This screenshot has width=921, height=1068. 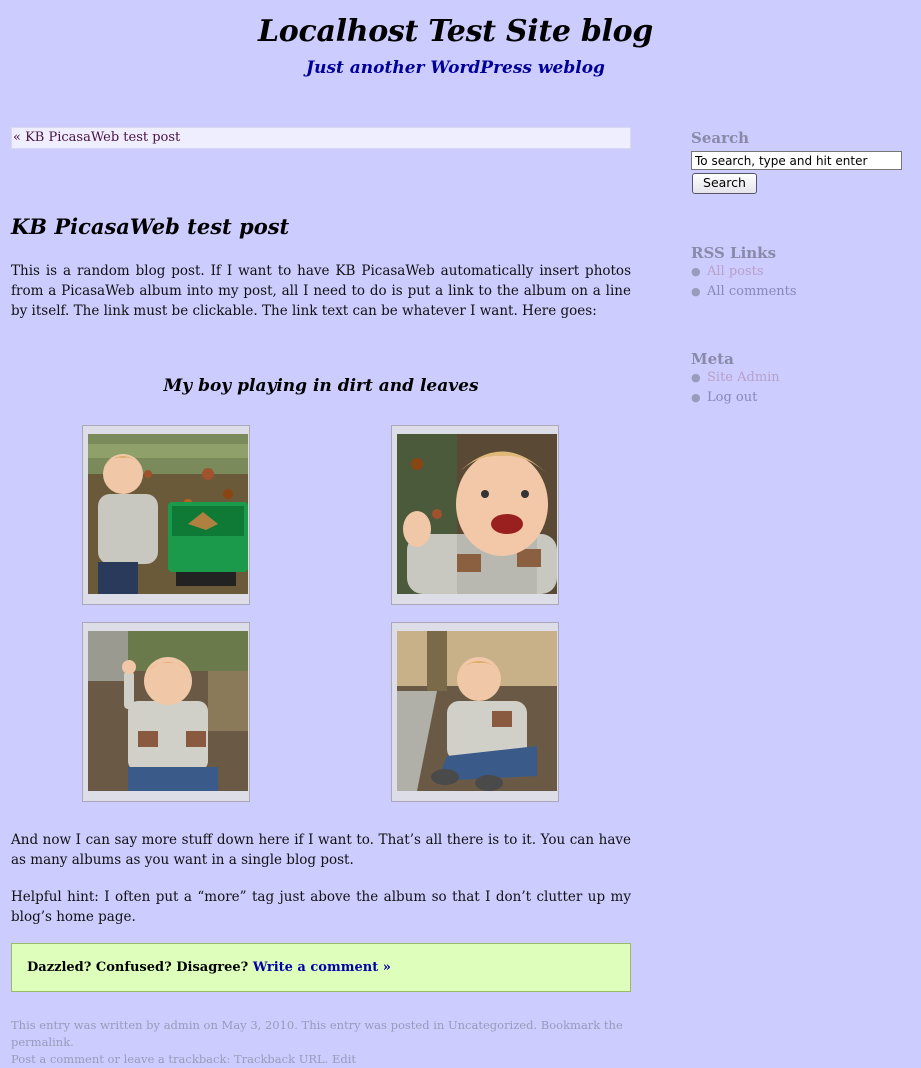 I want to click on rss-links-list: ● All posts ● All comments, so click(x=744, y=282).